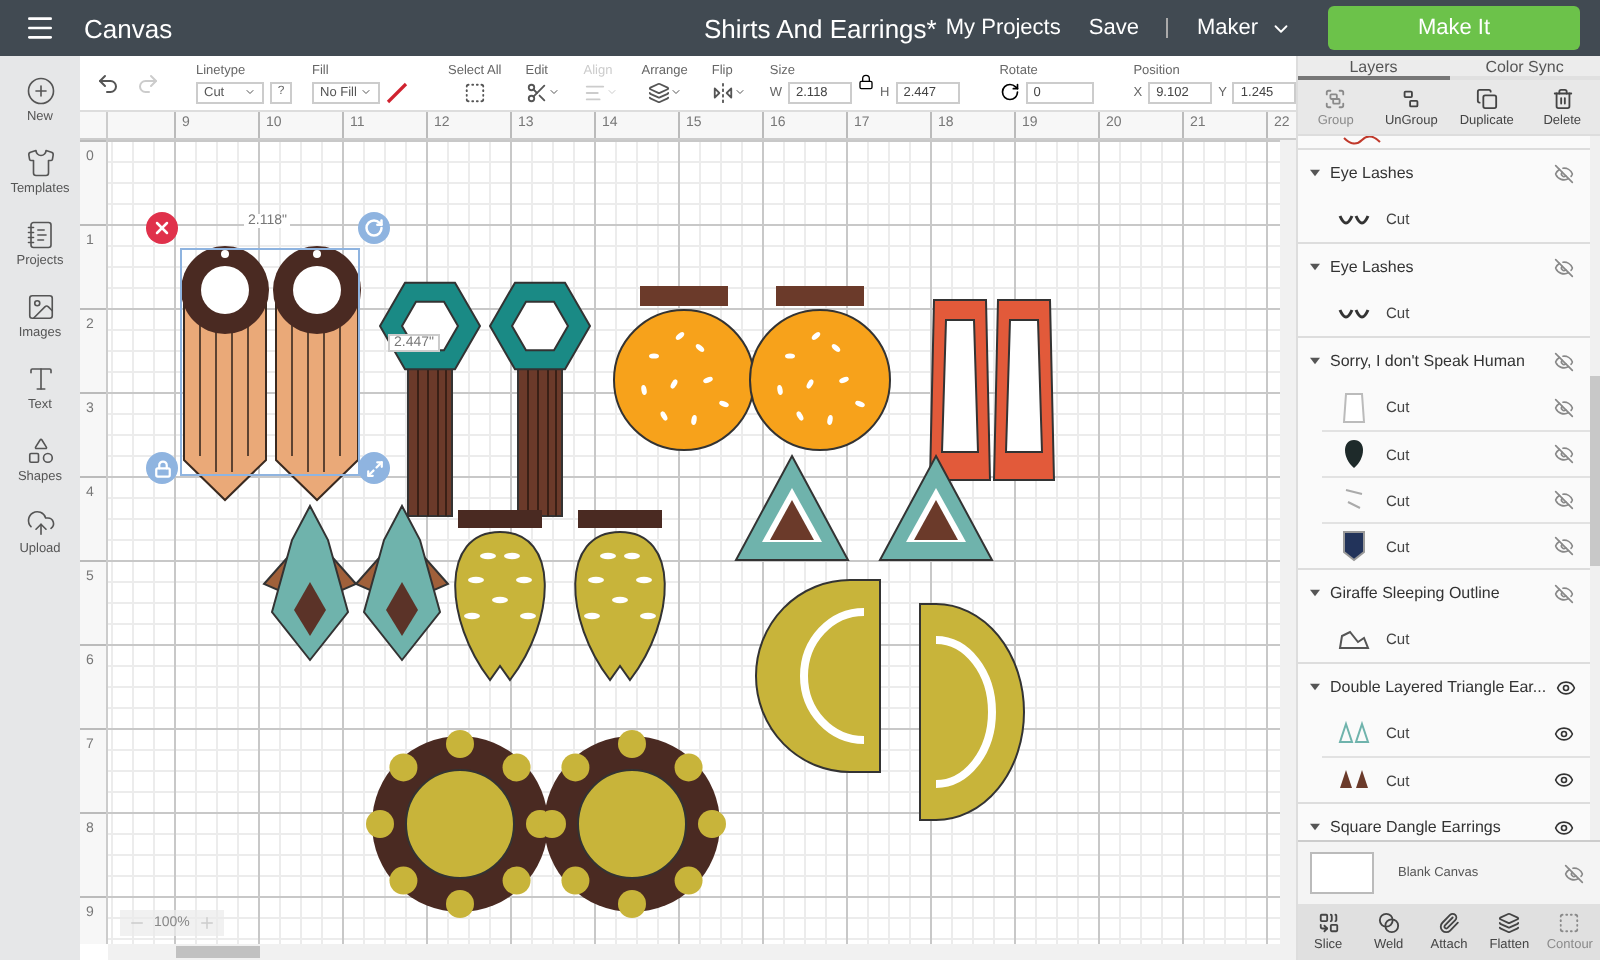 The image size is (1600, 960). Describe the element at coordinates (40, 28) in the screenshot. I see `menu-icon` at that location.